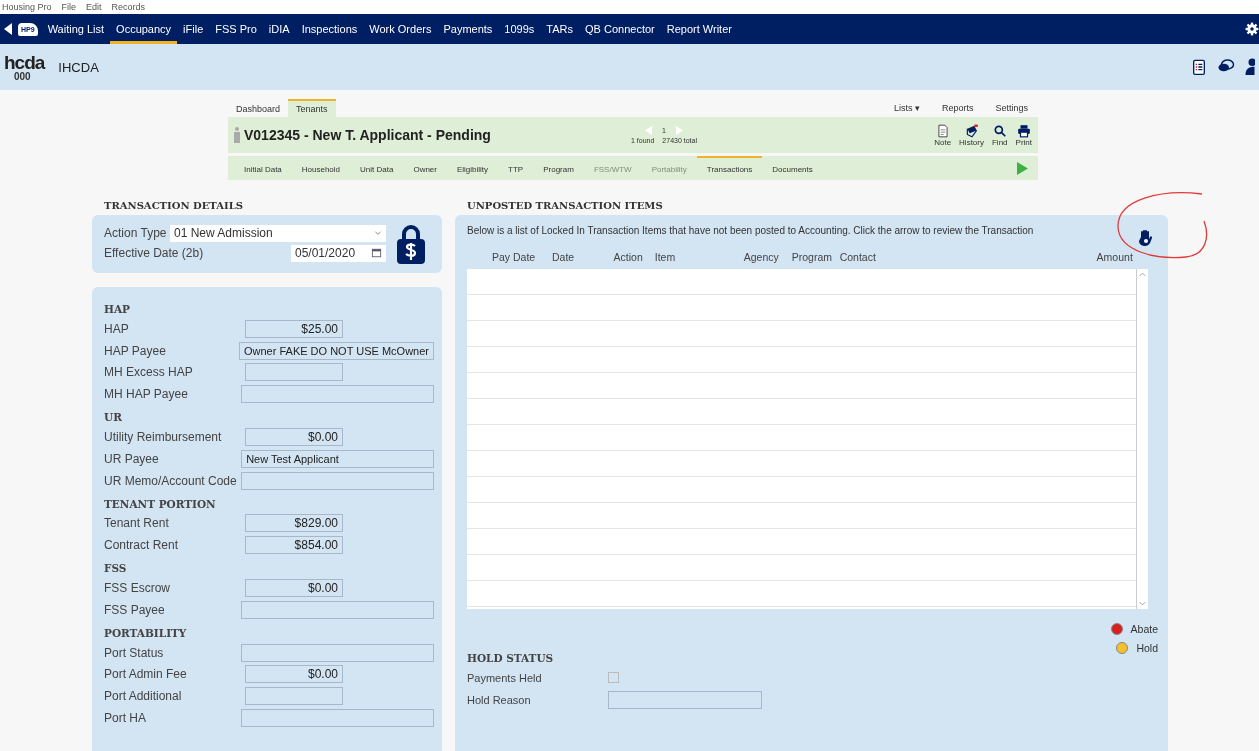  I want to click on section-heading: HAP, so click(117, 309).